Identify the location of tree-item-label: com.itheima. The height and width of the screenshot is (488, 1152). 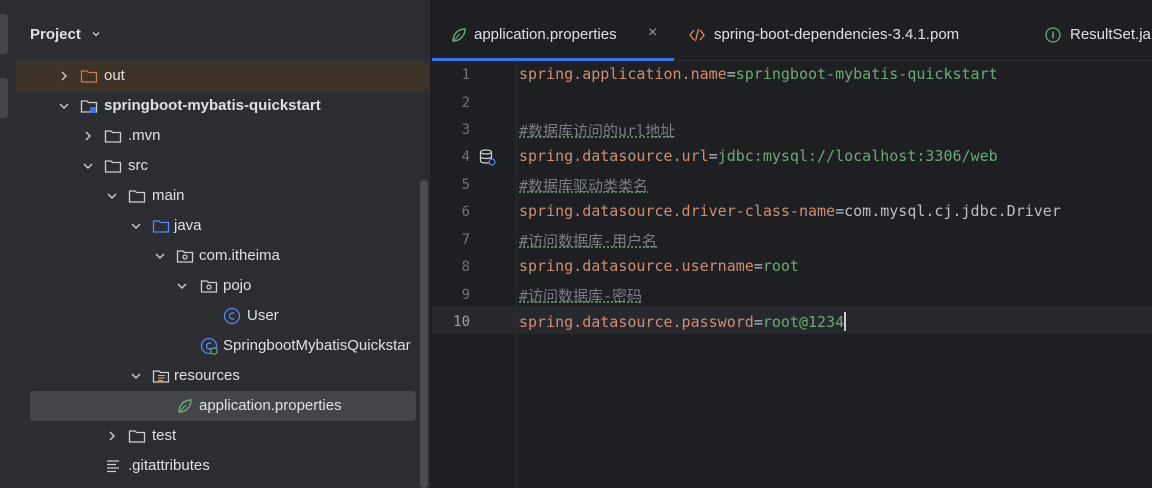
(239, 255).